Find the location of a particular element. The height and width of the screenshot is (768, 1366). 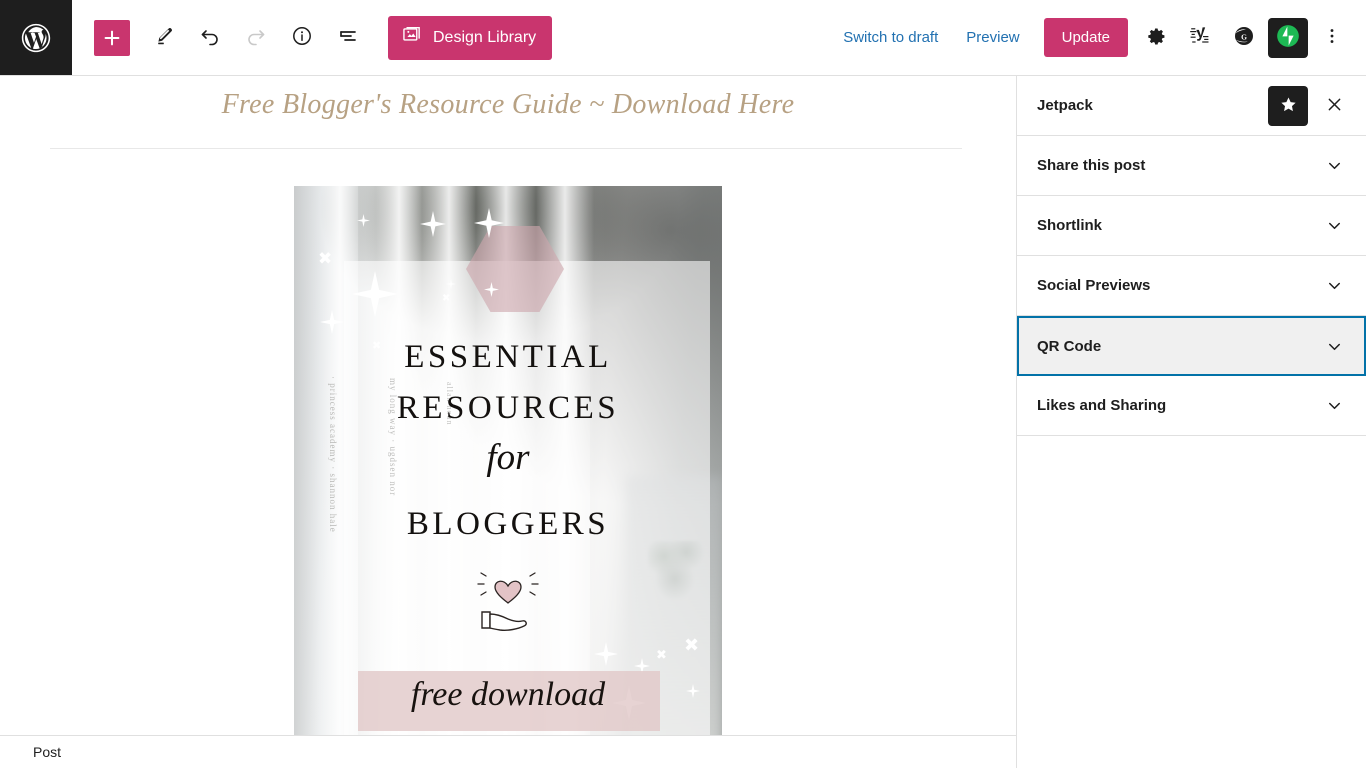

sidebar-title: Jetpack is located at coordinates (1065, 105).